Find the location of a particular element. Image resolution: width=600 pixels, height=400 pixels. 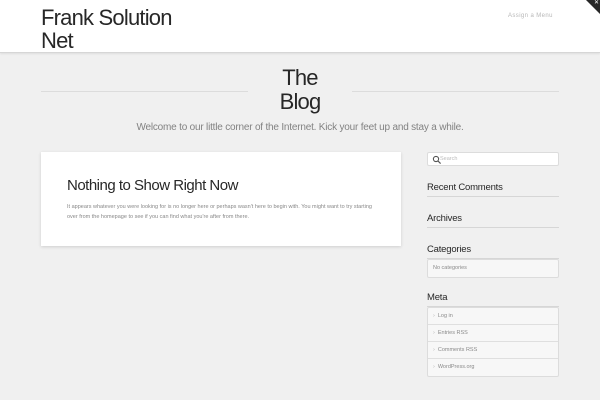

wordpress-org-link: WordPress.org is located at coordinates (456, 367).